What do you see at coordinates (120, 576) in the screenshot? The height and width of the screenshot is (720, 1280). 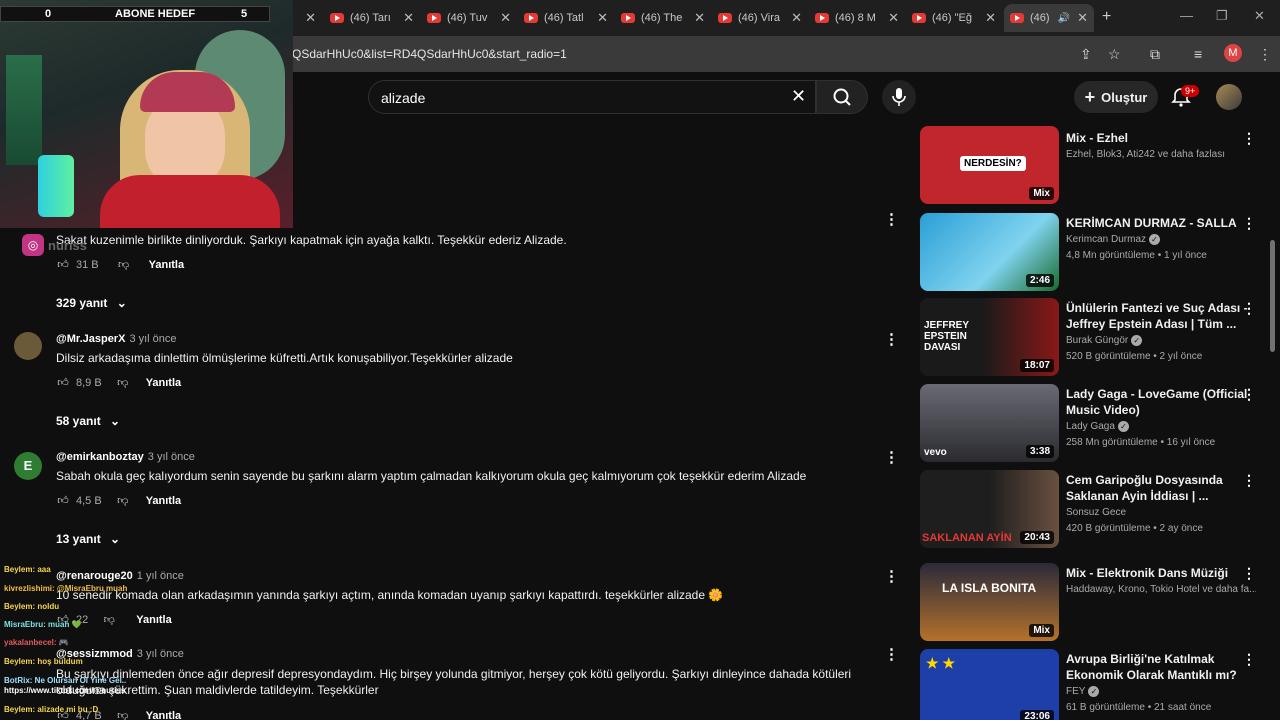 I see `comment-author: @renarouge20 1 yıl önce` at bounding box center [120, 576].